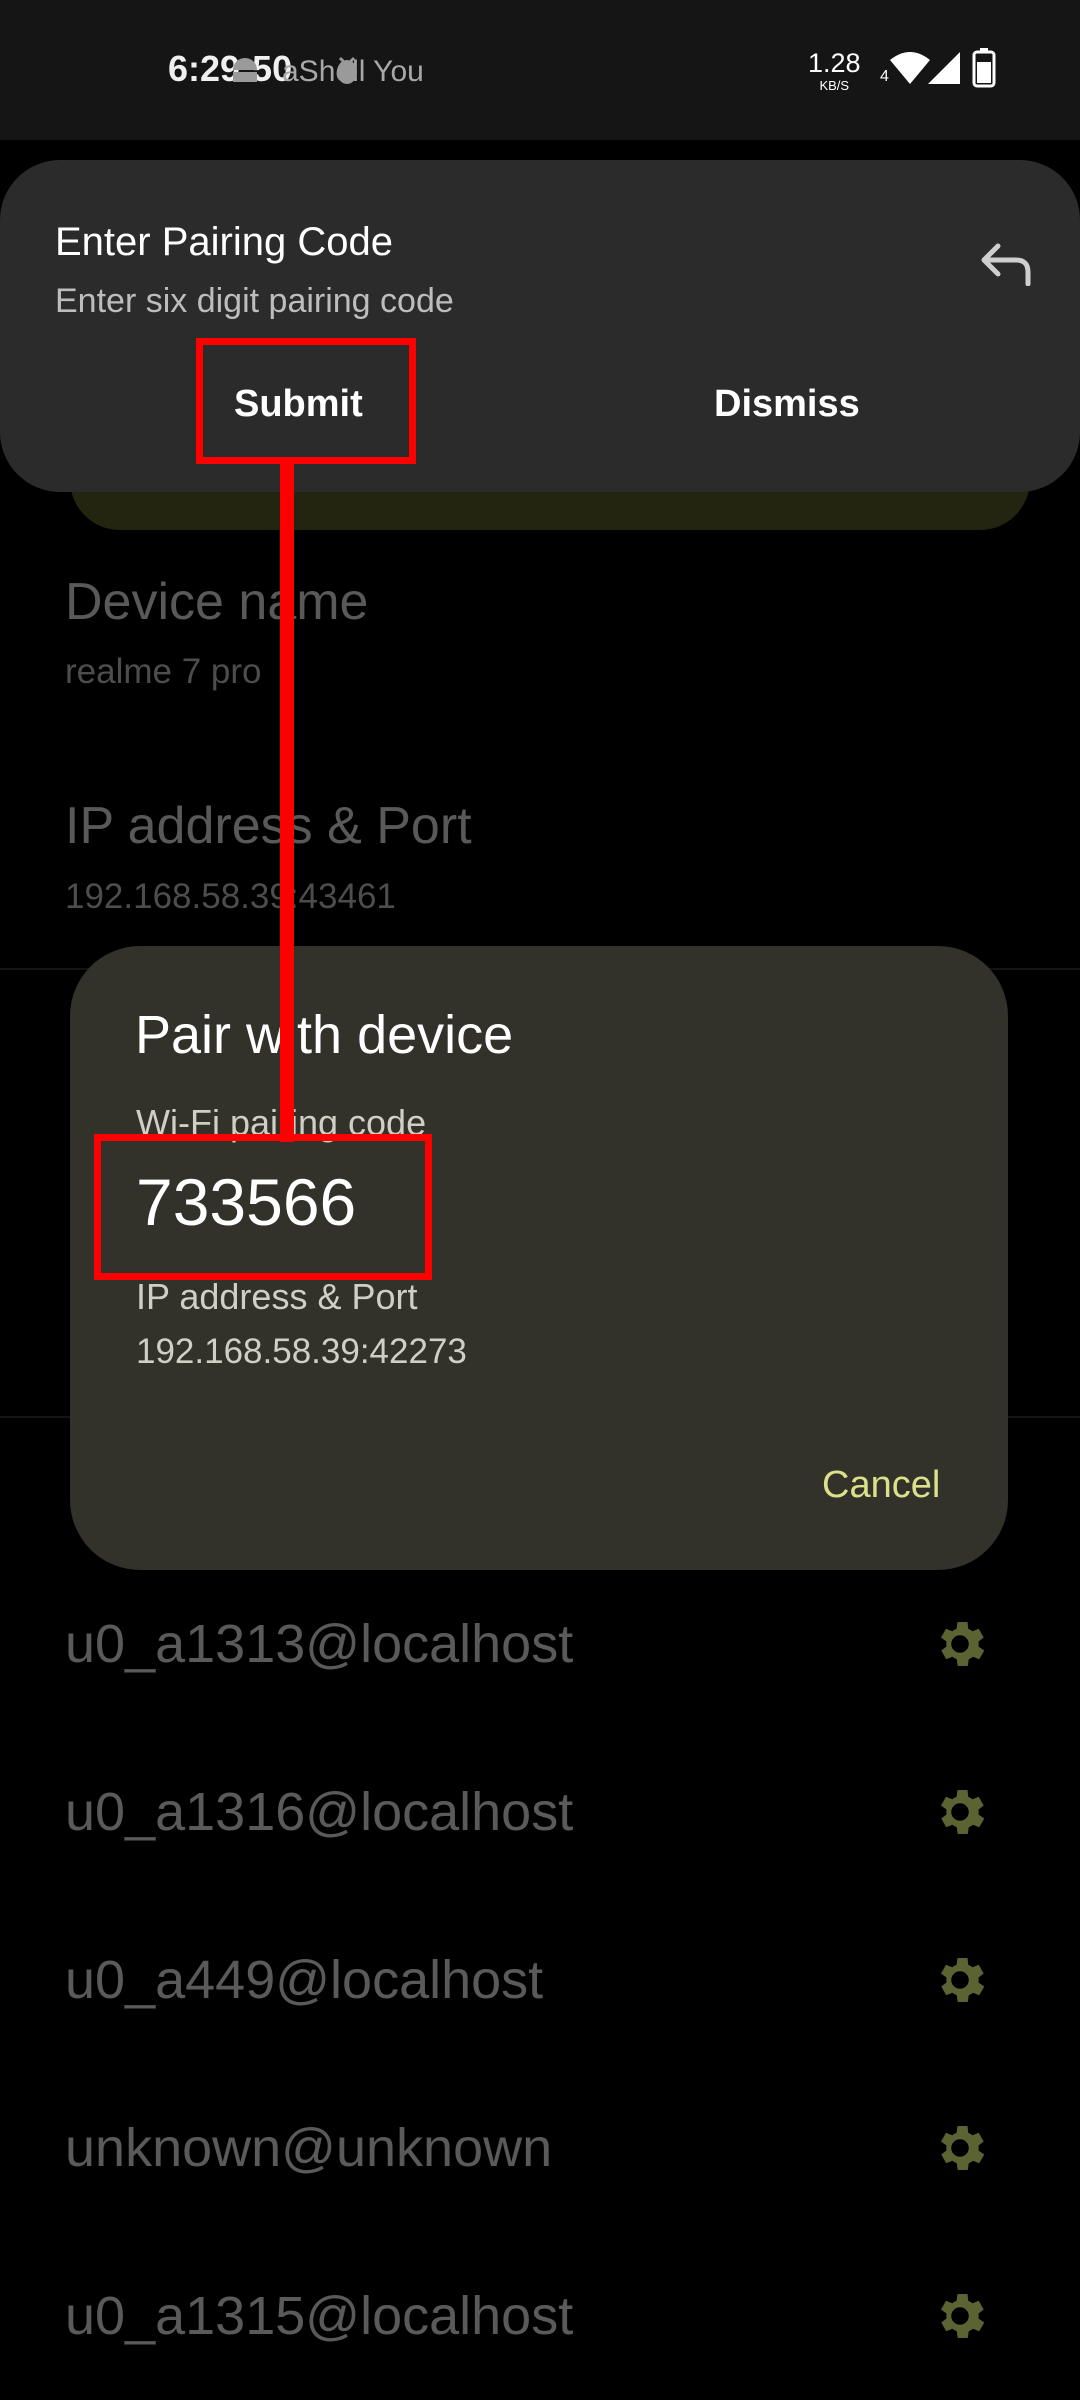  What do you see at coordinates (163, 671) in the screenshot?
I see `device-name-value: realme 7 pro` at bounding box center [163, 671].